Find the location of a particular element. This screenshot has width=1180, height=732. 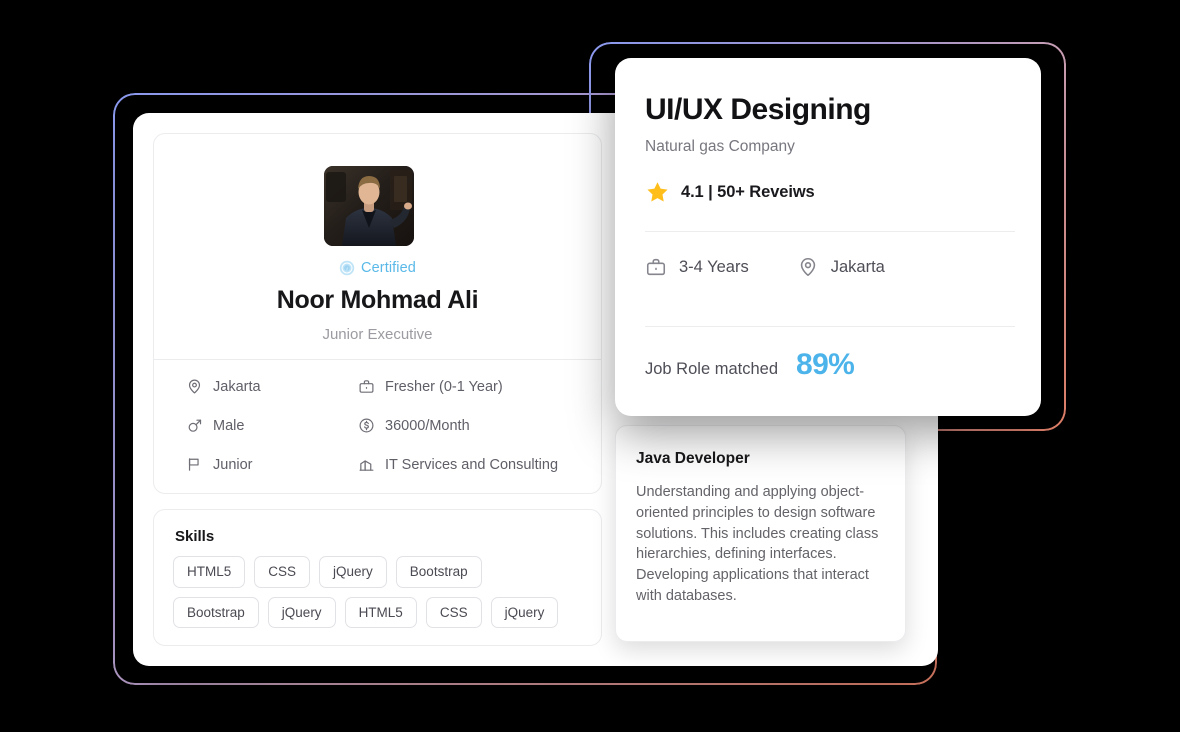

job-rating-text: 4.1 | 50+ Reveiws is located at coordinates (748, 192).